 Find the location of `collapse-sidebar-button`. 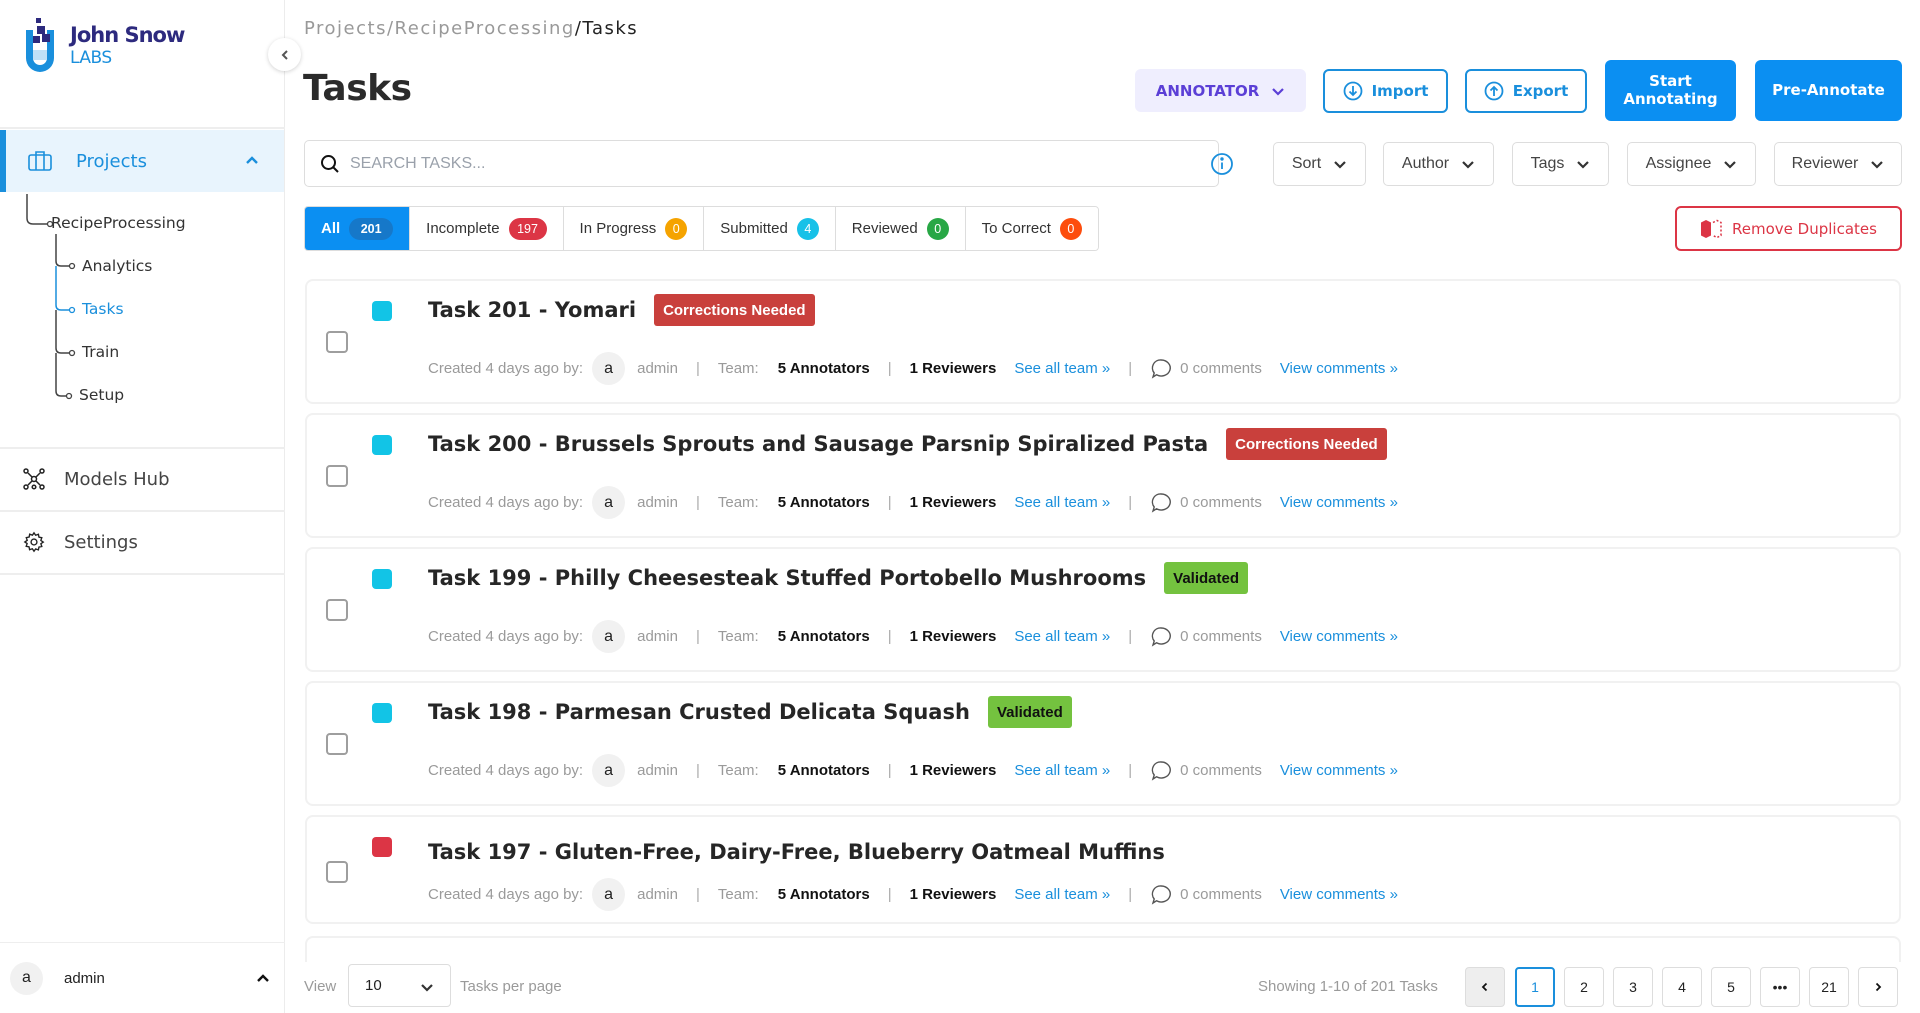

collapse-sidebar-button is located at coordinates (284, 54).